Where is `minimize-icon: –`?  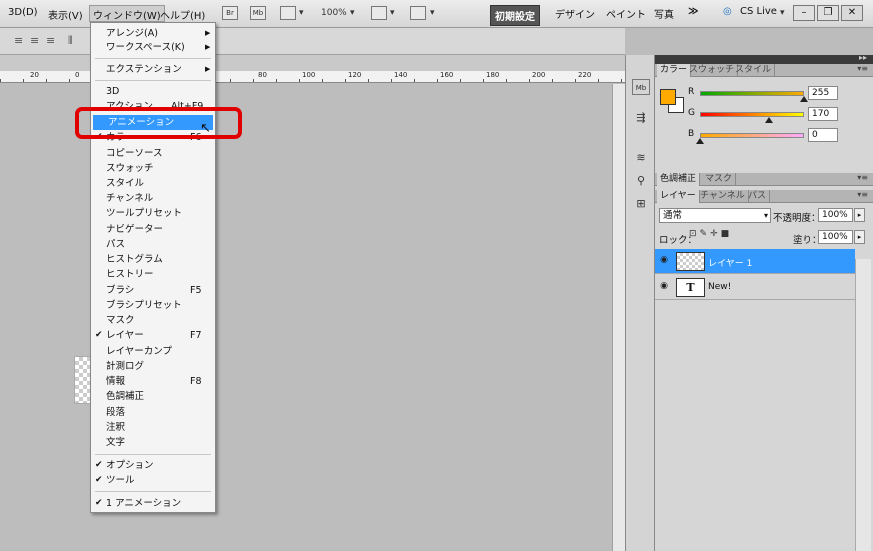 minimize-icon: – is located at coordinates (804, 13).